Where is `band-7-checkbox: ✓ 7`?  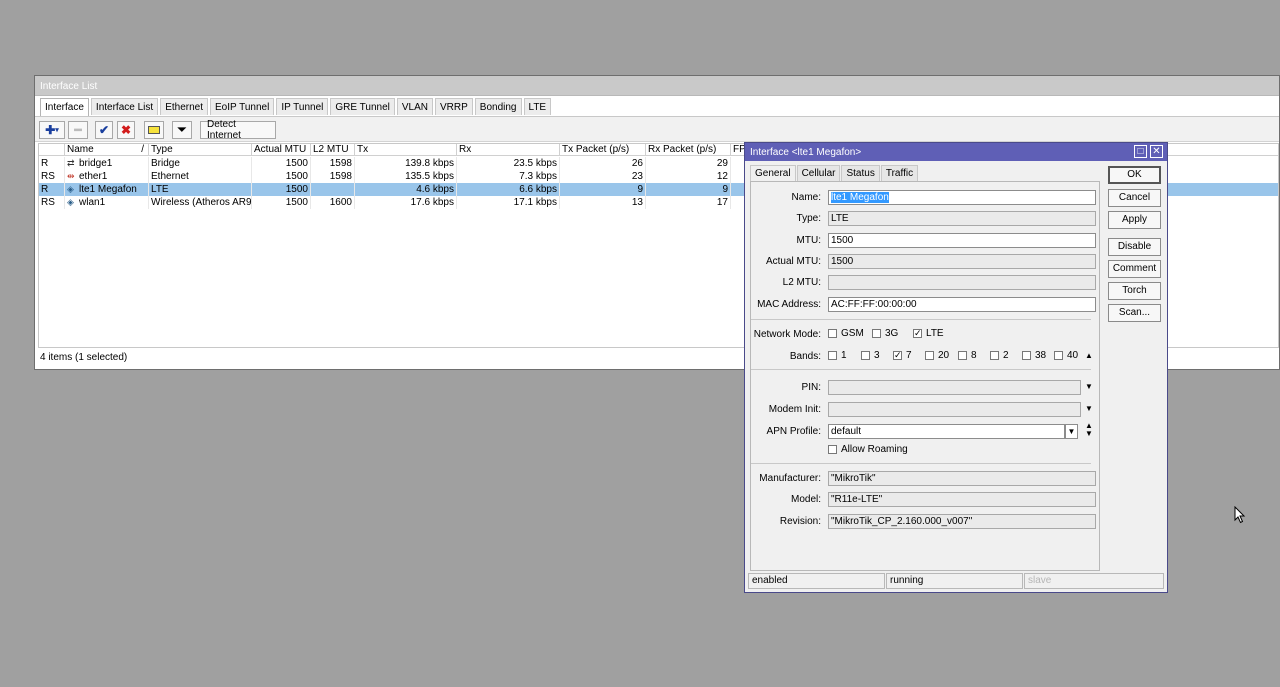 band-7-checkbox: ✓ 7 is located at coordinates (902, 355).